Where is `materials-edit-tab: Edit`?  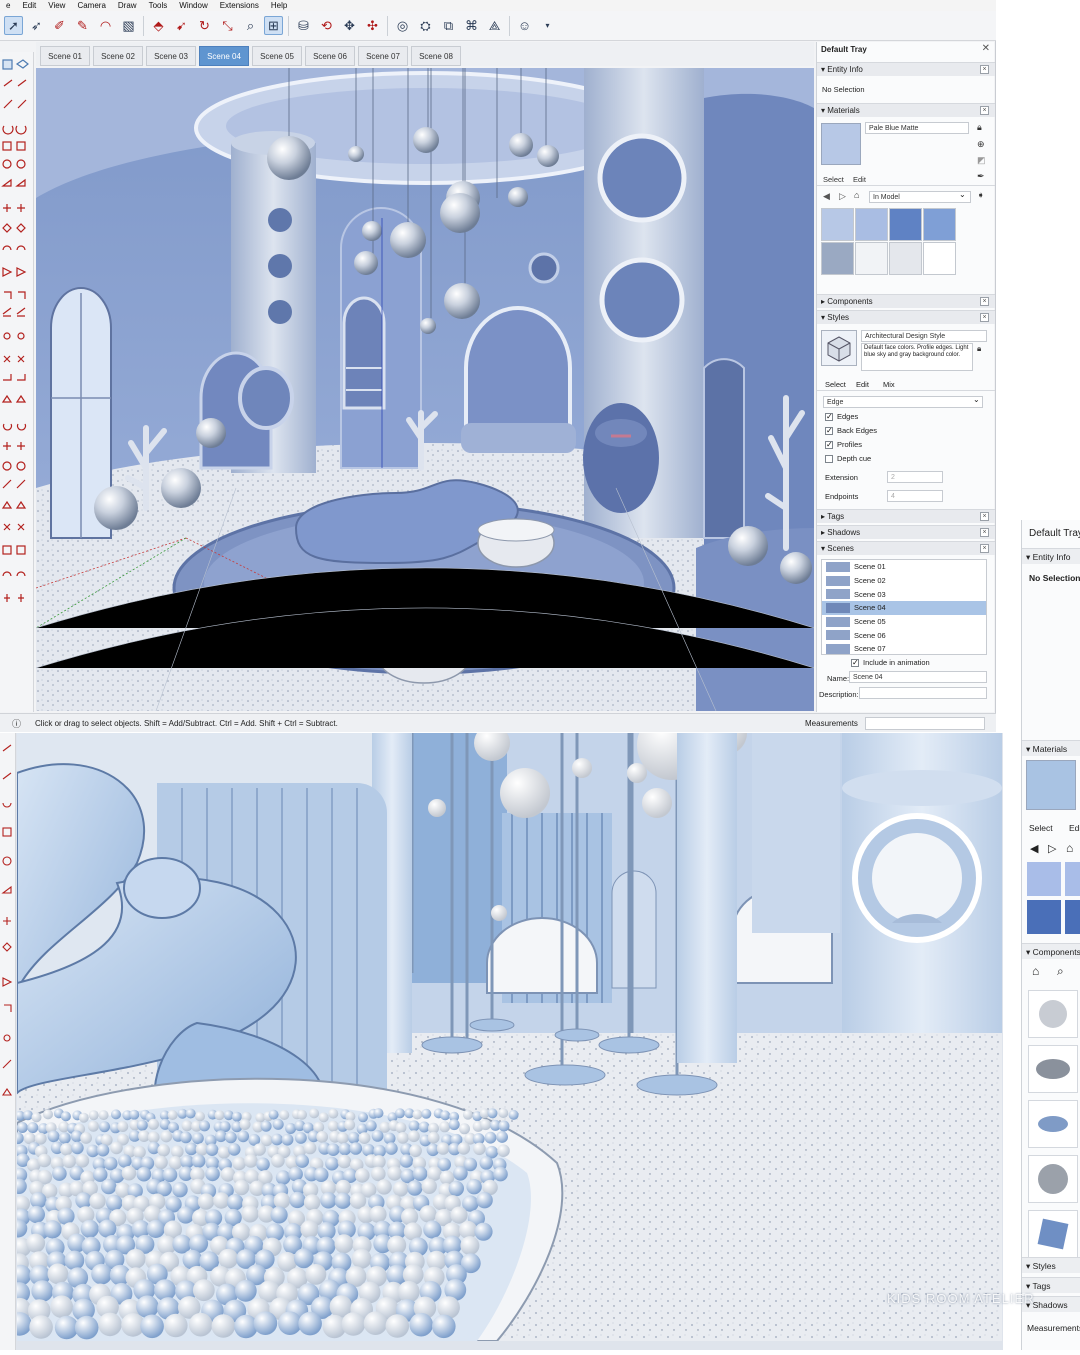 materials-edit-tab: Edit is located at coordinates (859, 179).